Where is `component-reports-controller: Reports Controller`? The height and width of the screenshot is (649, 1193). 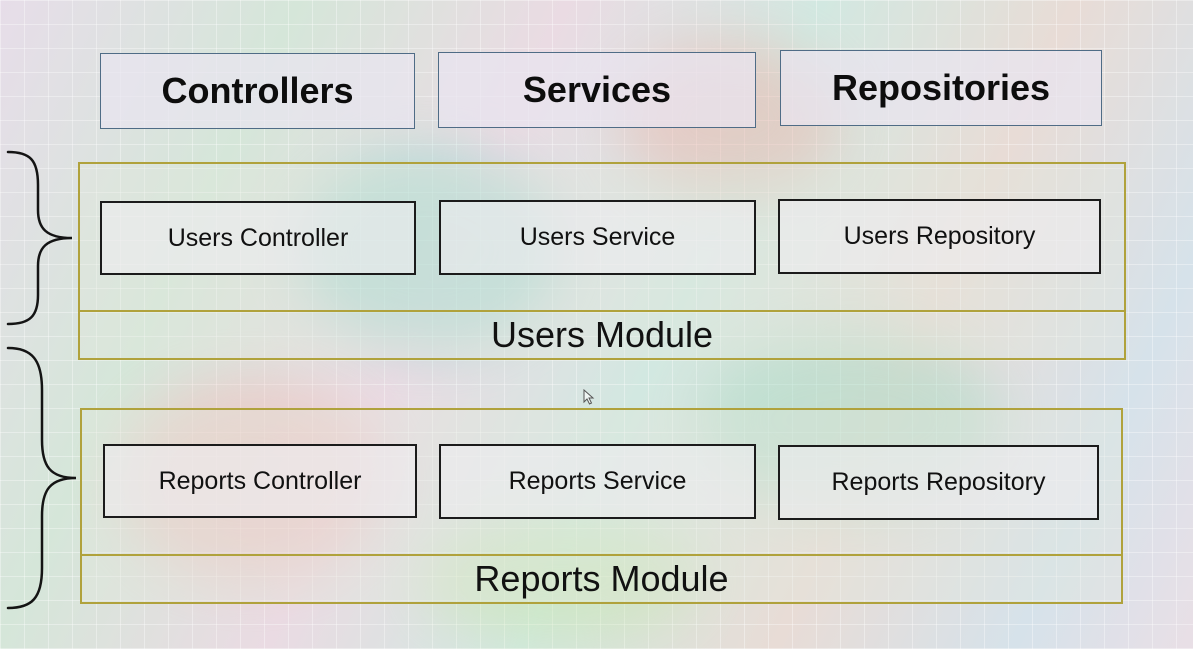 component-reports-controller: Reports Controller is located at coordinates (260, 481).